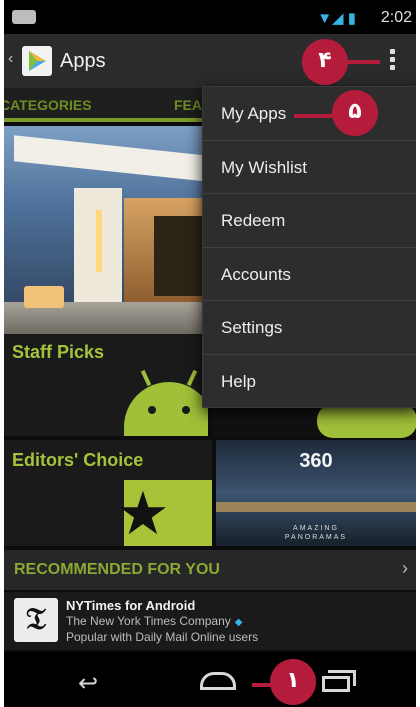 This screenshot has width=420, height=707. What do you see at coordinates (316, 493) in the screenshot?
I see `panorama-tile: 360 AMAZING PANORAMAS` at bounding box center [316, 493].